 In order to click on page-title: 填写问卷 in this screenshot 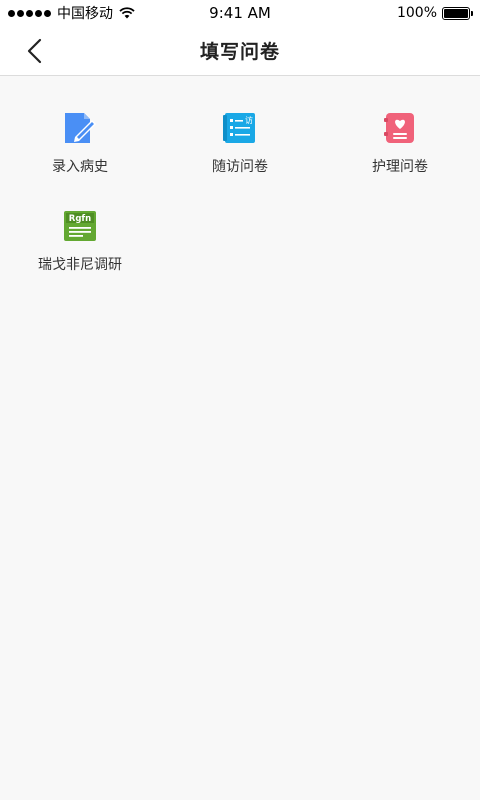, I will do `click(239, 52)`.